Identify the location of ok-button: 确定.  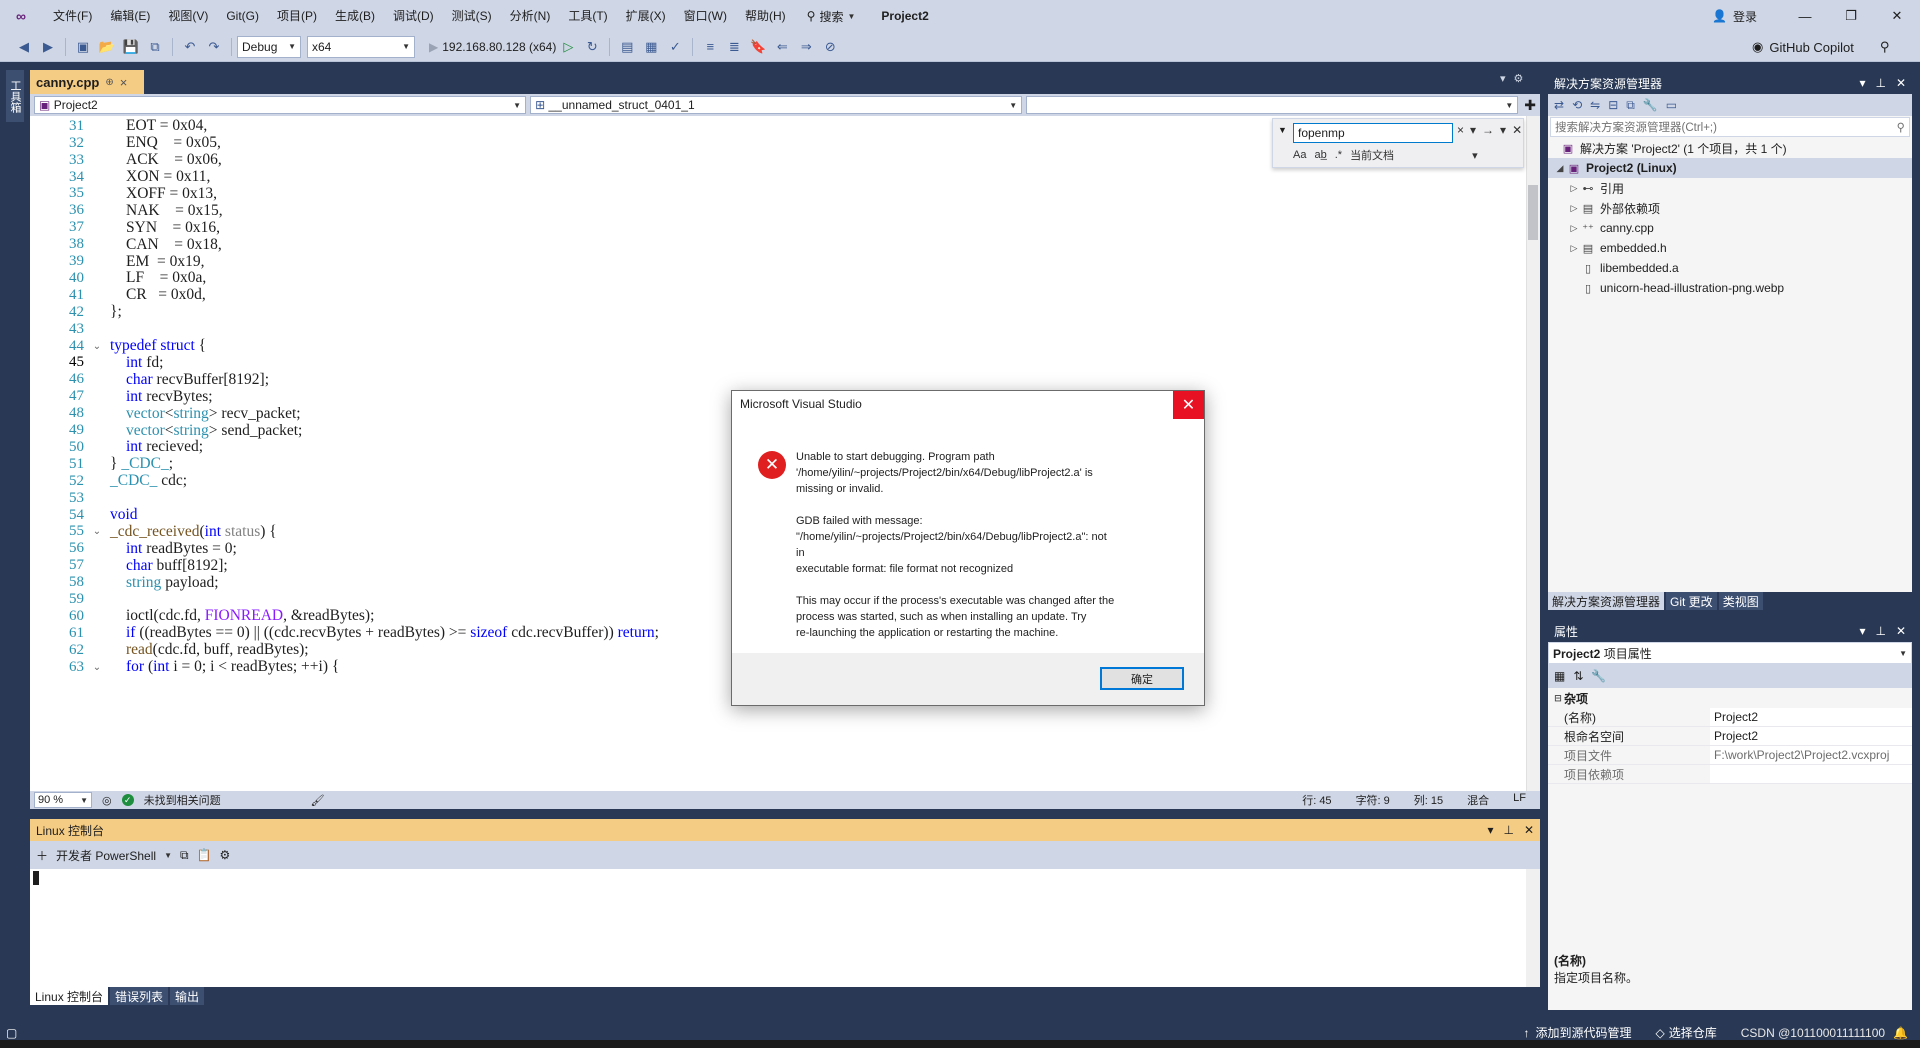
(1142, 678).